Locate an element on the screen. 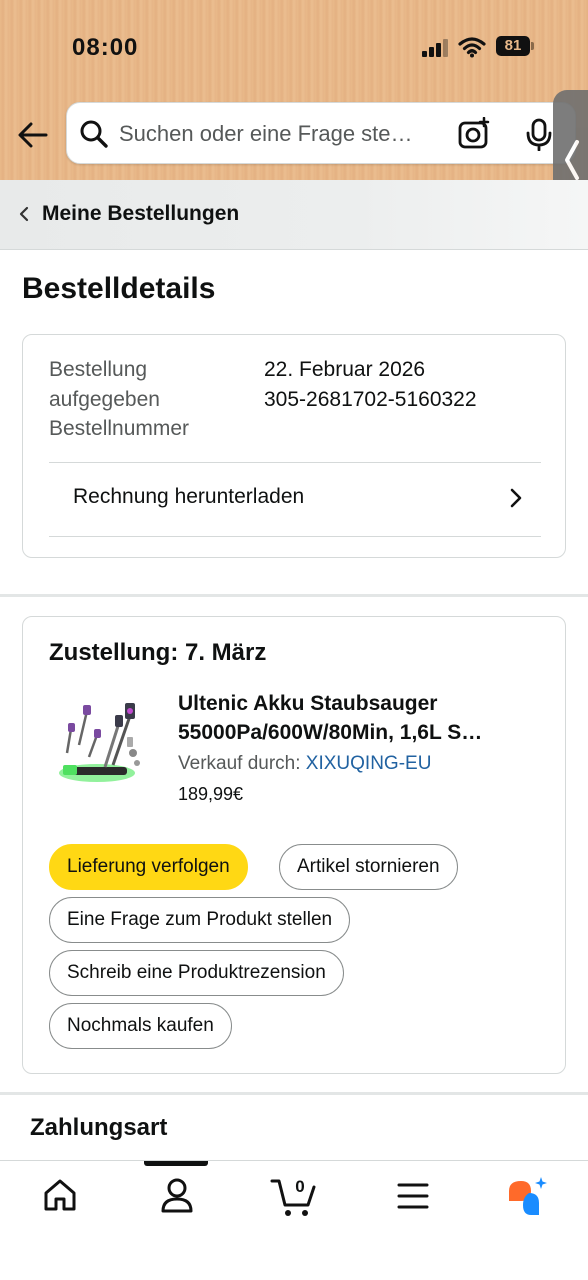  search-bar is located at coordinates (321, 133).